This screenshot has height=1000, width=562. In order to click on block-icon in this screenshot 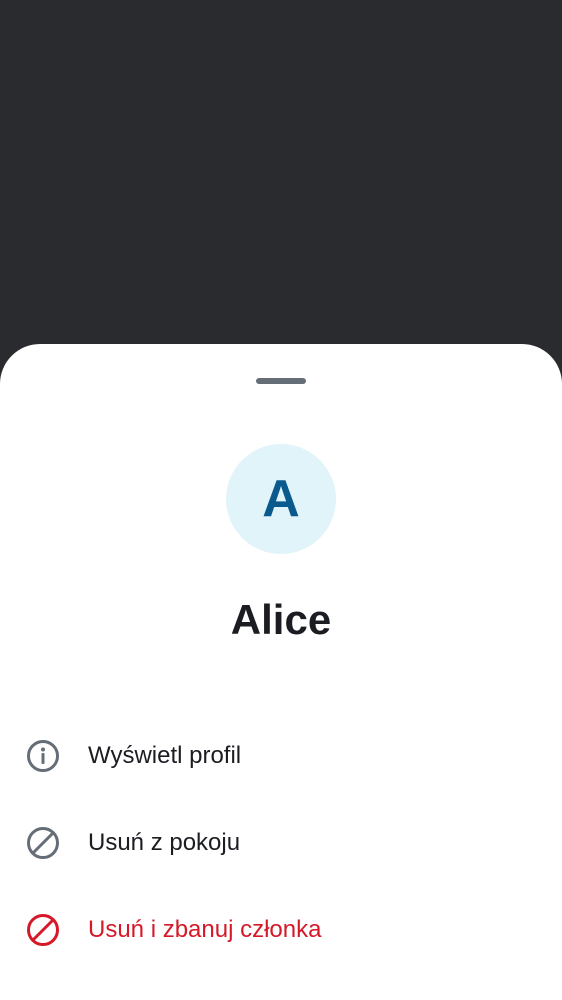, I will do `click(43, 842)`.